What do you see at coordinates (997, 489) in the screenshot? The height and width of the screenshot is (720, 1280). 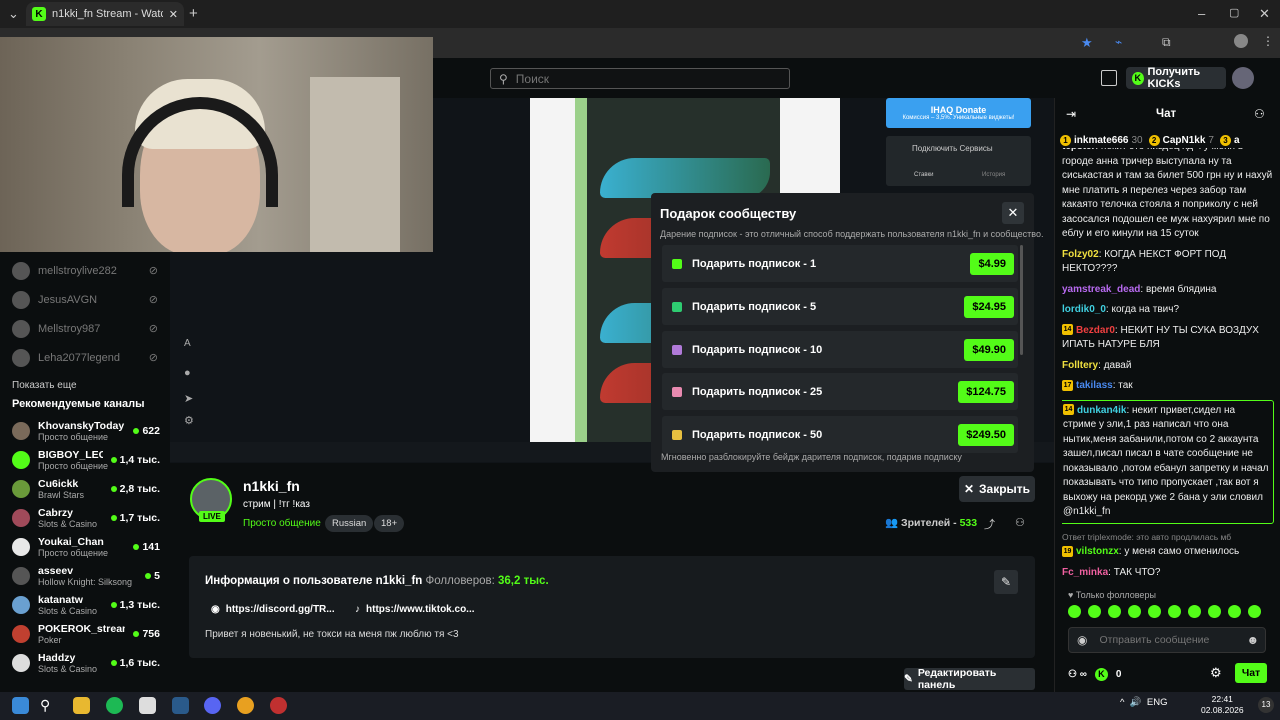 I see `close-button: ✕ Закрыть` at bounding box center [997, 489].